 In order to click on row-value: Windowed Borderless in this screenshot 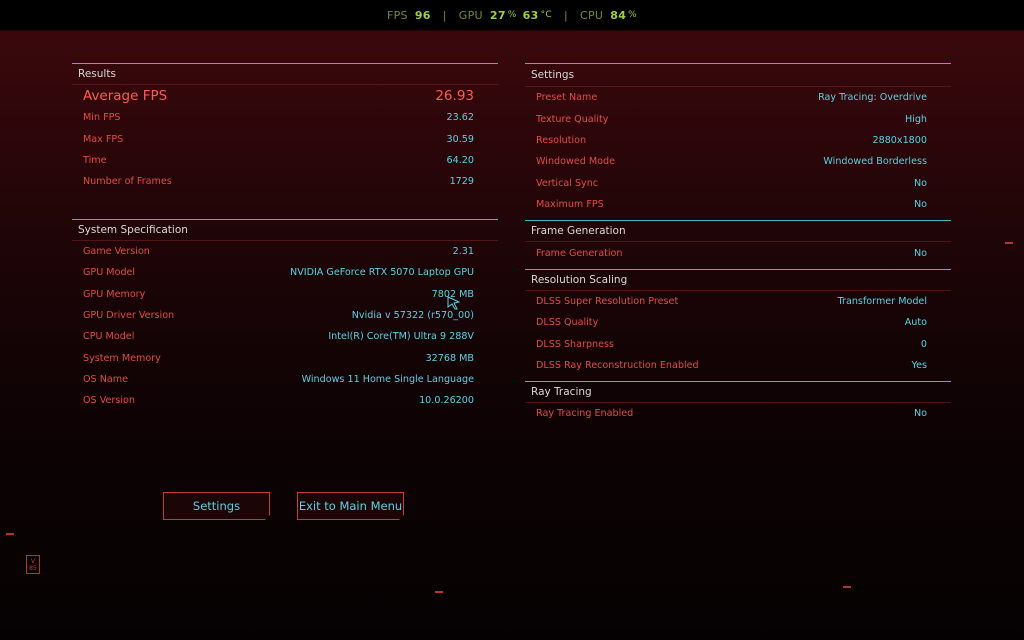, I will do `click(875, 162)`.